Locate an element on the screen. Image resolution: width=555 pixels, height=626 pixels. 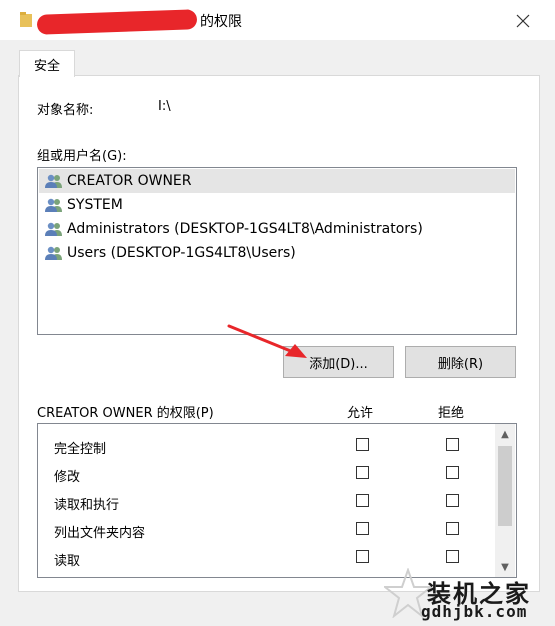
user-item-label: SYSTEM is located at coordinates (95, 205).